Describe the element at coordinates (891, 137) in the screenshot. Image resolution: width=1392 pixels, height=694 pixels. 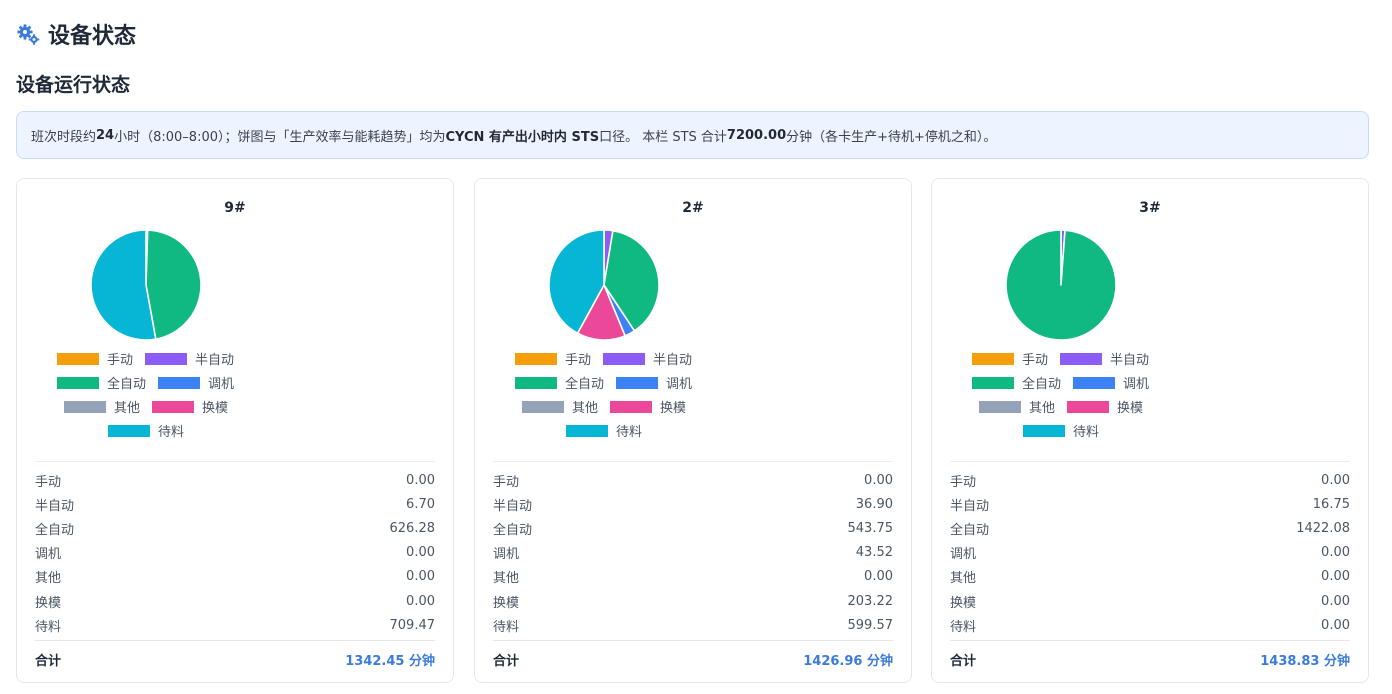
I see `info-text-4: 分钟（各卡生产+待机+停机之和）。` at that location.